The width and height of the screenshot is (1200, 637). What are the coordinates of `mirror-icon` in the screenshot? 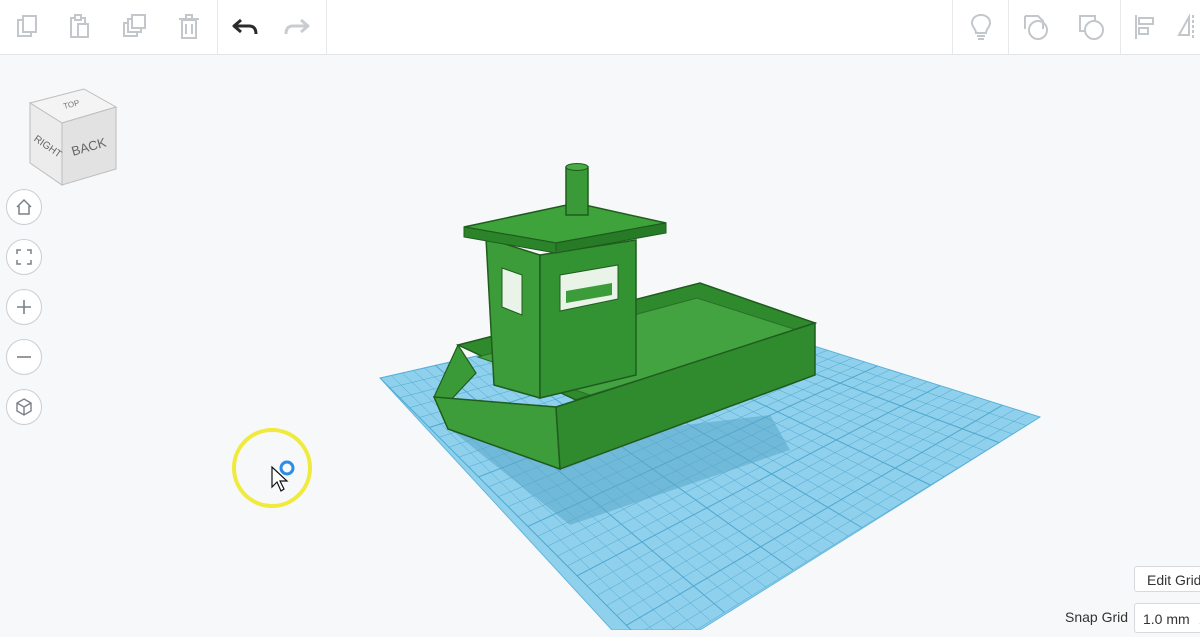 It's located at (1185, 26).